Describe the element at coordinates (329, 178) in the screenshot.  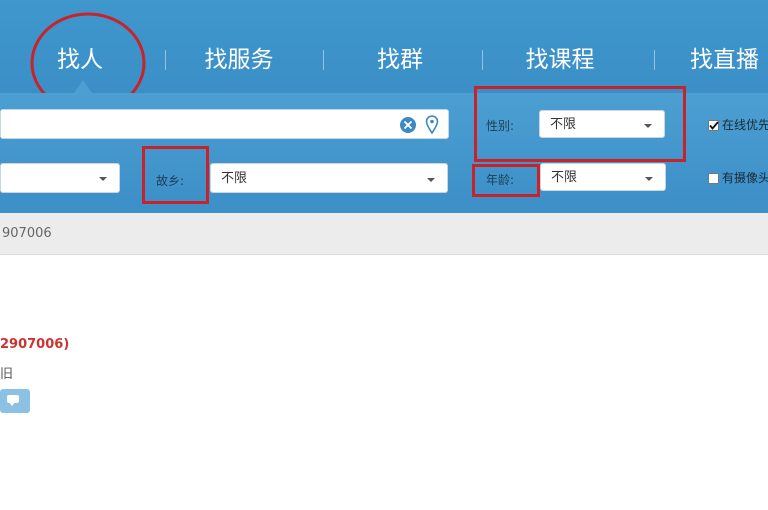
I see `hometown-select: 不限` at that location.